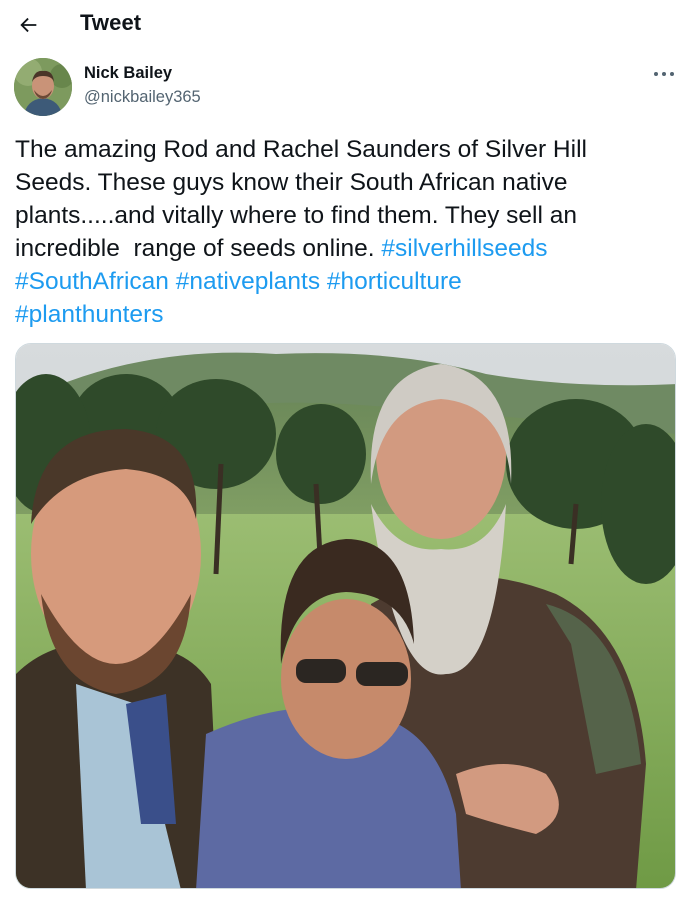 Image resolution: width=694 pixels, height=900 pixels. Describe the element at coordinates (347, 25) in the screenshot. I see `top-bar: Tweet` at that location.